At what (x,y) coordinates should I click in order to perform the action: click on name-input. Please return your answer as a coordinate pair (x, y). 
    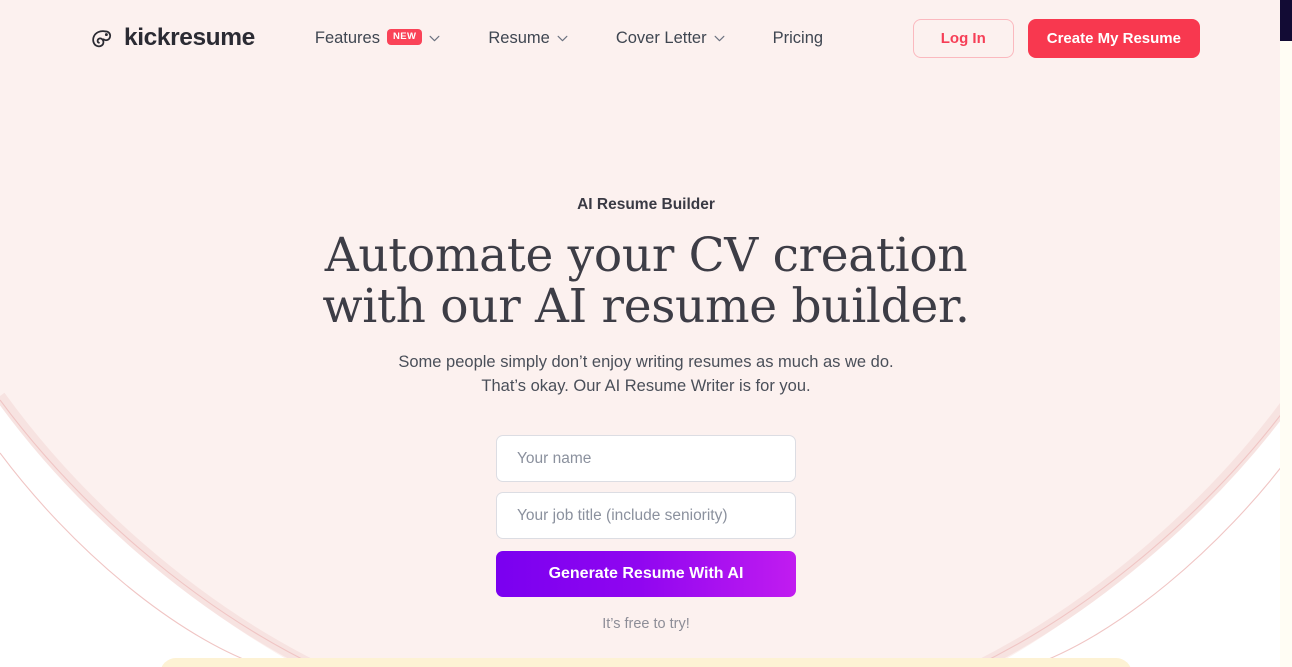
    Looking at the image, I should click on (646, 459).